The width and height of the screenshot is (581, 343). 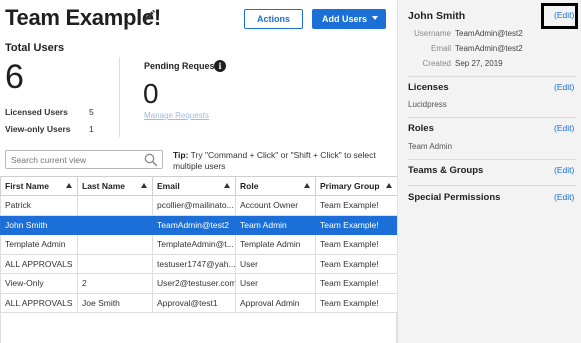 I want to click on add-users-label: Add Users, so click(x=345, y=19).